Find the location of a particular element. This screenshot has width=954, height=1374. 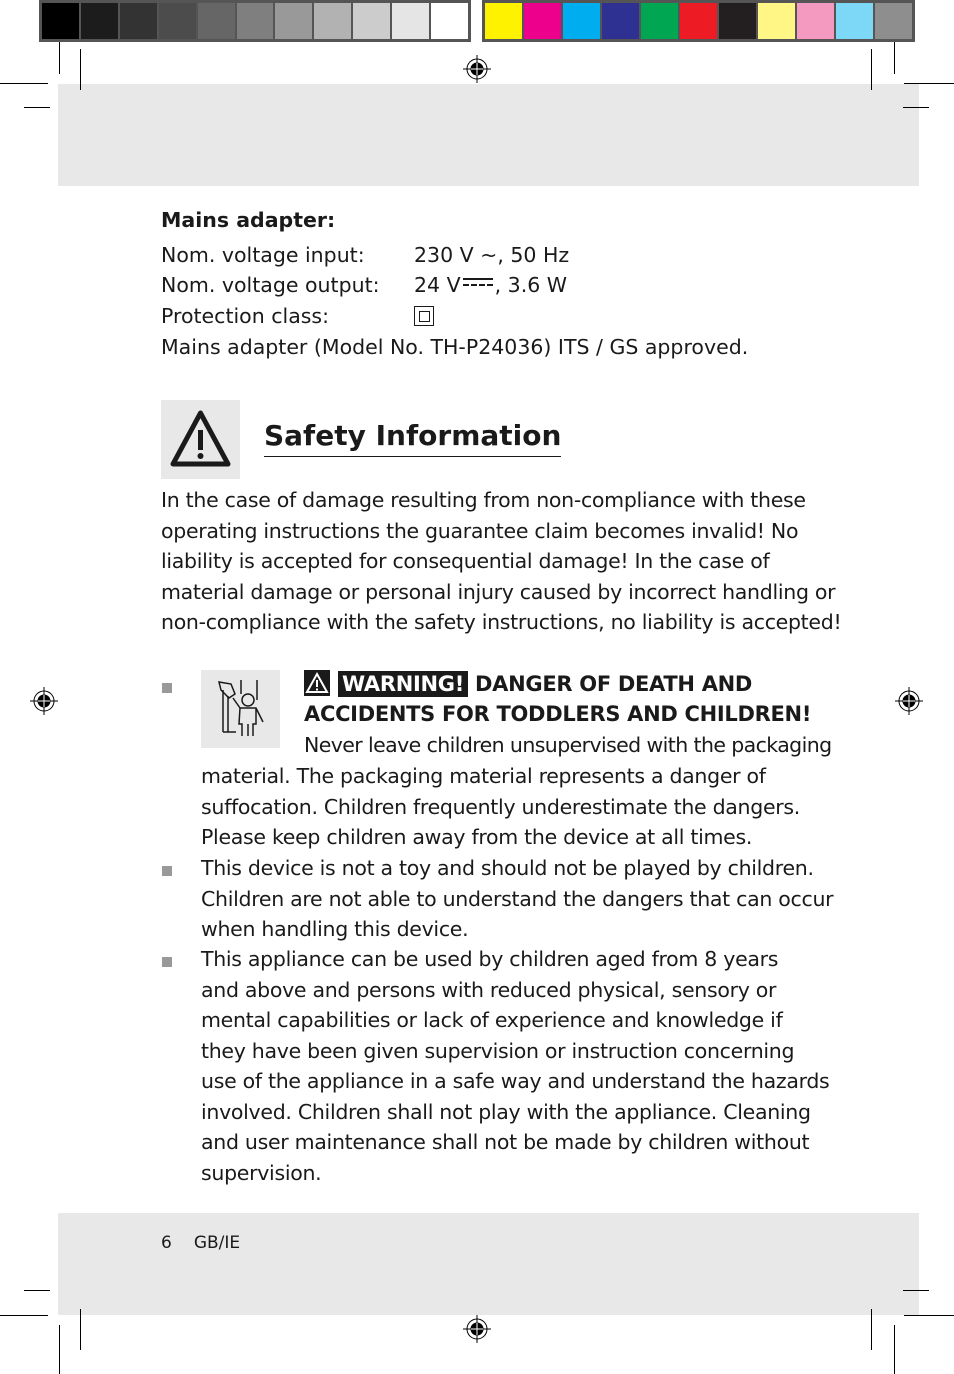

section-title: Safety Information is located at coordinates (413, 437).